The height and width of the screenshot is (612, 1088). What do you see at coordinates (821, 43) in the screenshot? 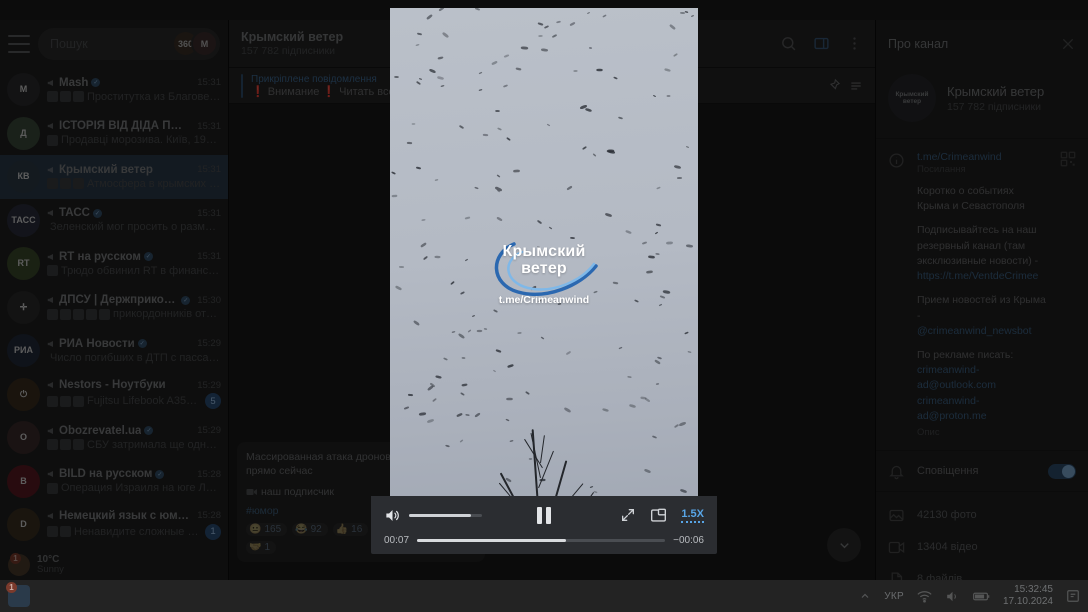
I see `right-panel-icon` at bounding box center [821, 43].